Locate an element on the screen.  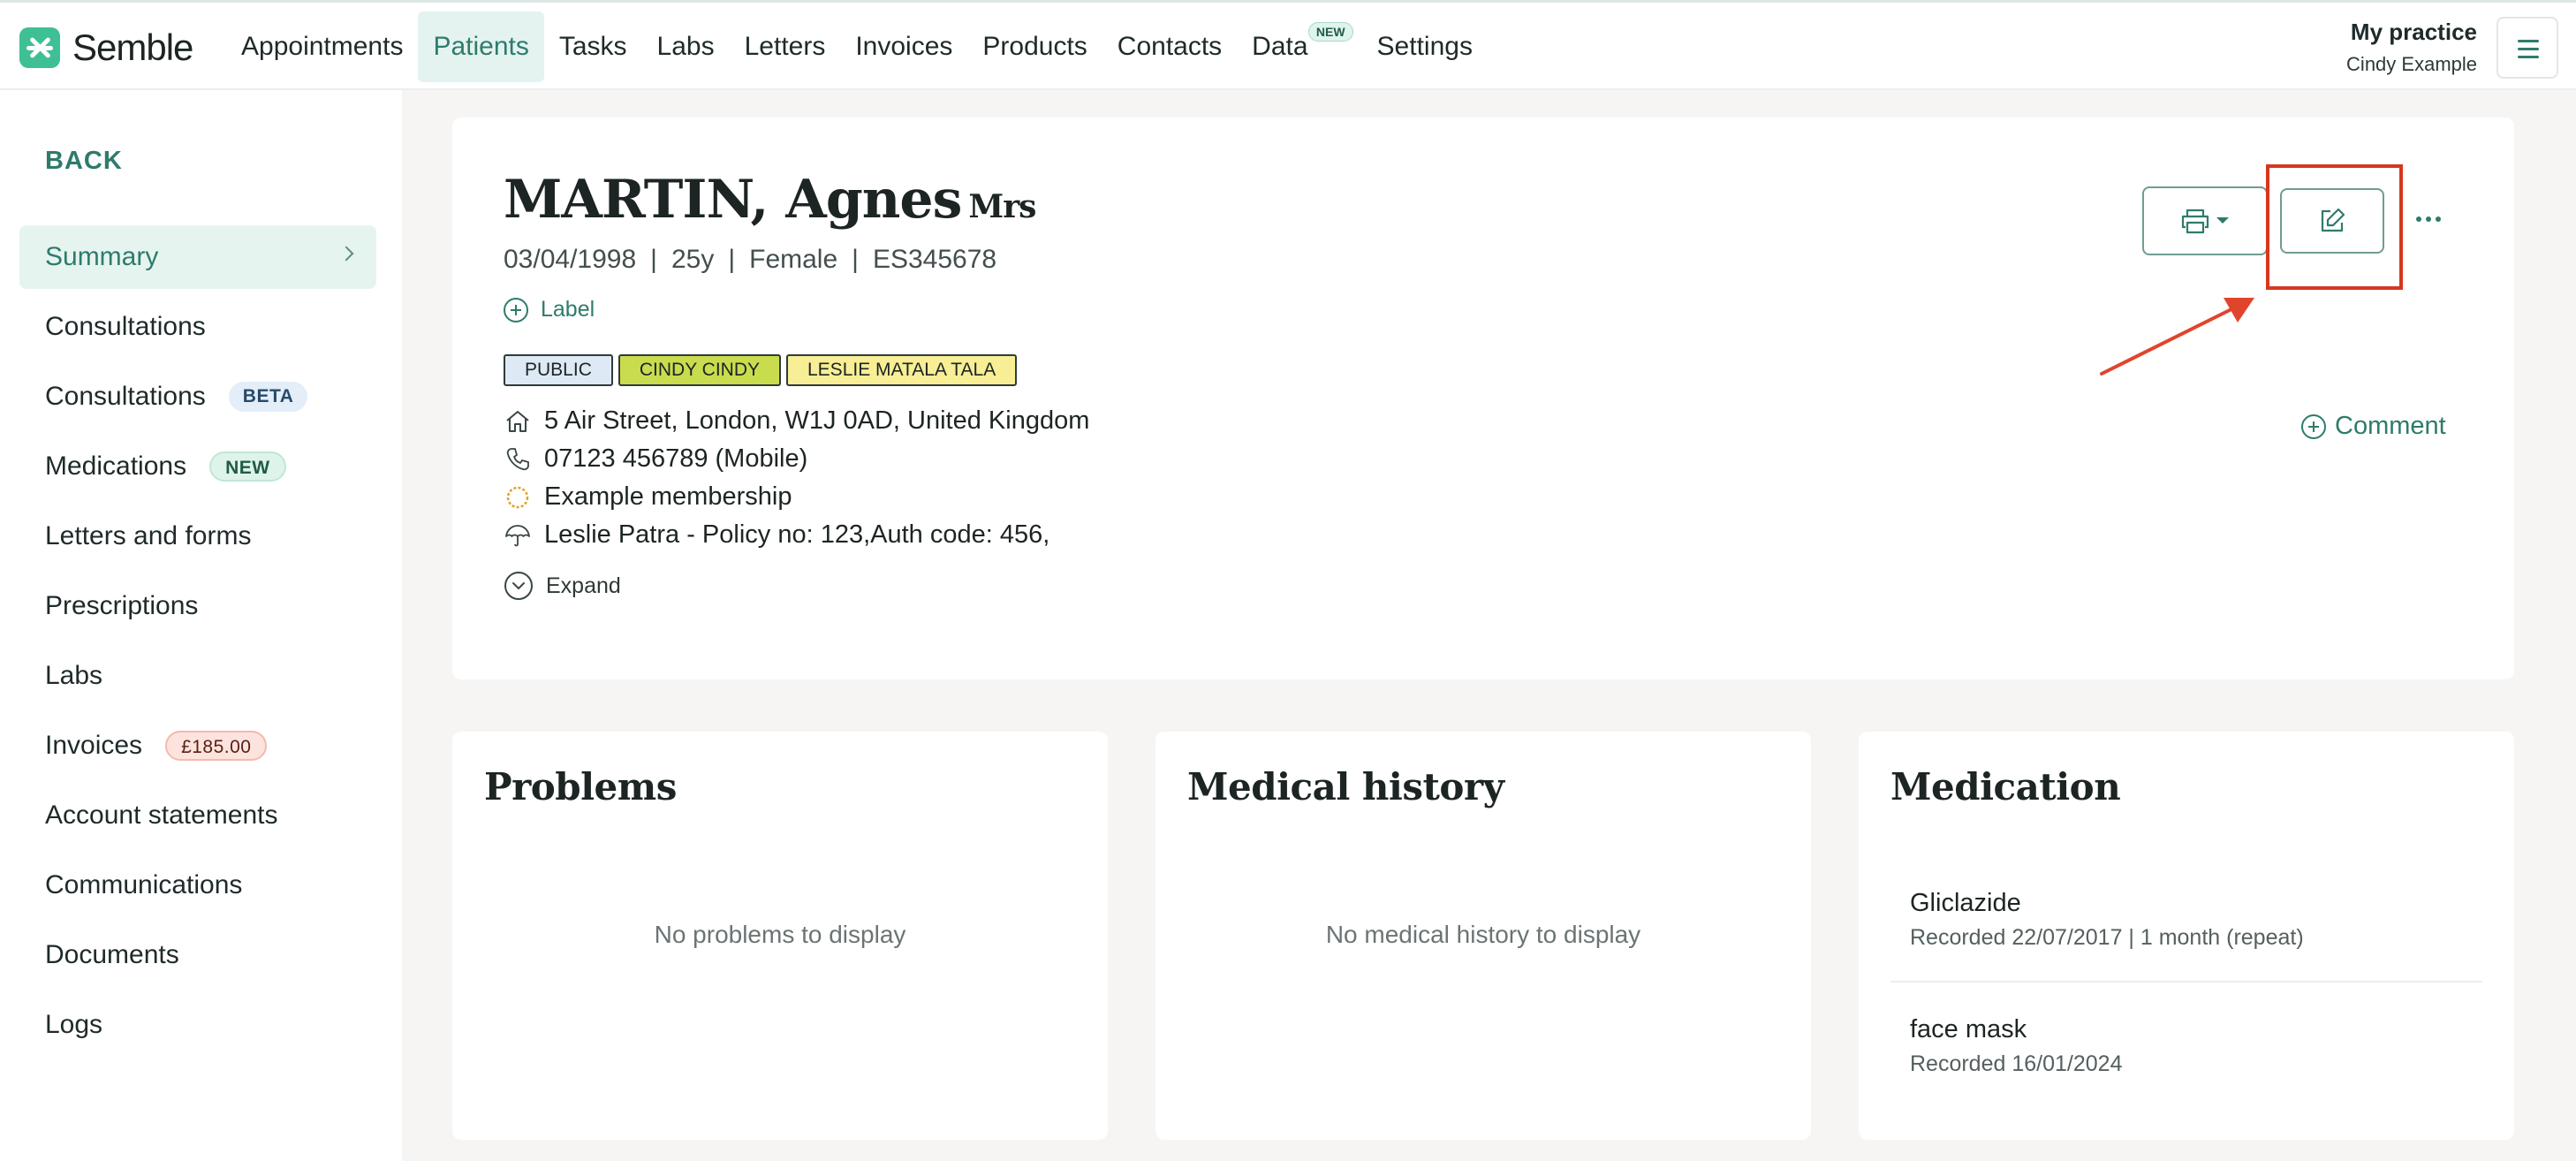
caret-down-icon is located at coordinates (2222, 220).